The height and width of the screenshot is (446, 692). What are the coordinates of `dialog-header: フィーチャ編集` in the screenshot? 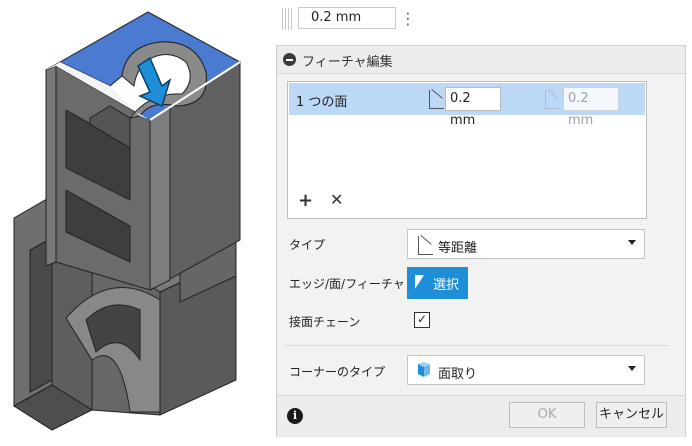 It's located at (481, 60).